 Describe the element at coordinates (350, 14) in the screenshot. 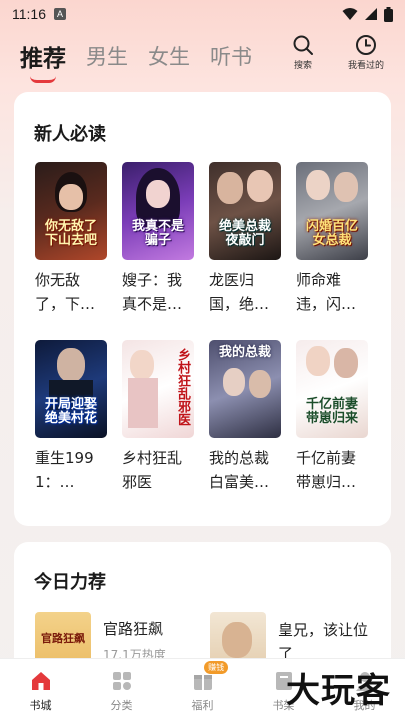

I see `wifi-icon` at that location.